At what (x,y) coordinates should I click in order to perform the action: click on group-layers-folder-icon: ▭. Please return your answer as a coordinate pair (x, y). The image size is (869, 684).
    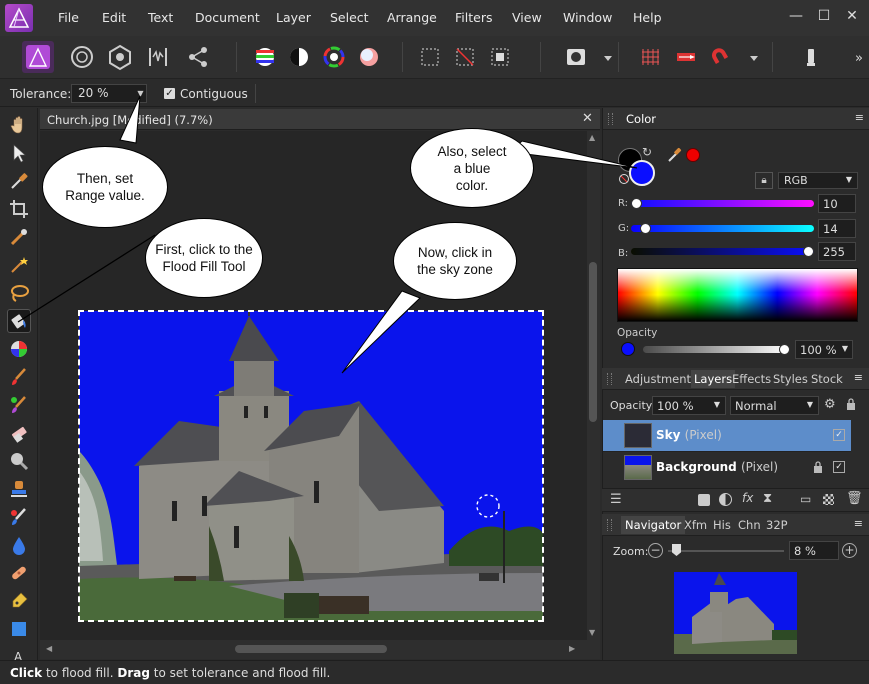
    Looking at the image, I should click on (805, 499).